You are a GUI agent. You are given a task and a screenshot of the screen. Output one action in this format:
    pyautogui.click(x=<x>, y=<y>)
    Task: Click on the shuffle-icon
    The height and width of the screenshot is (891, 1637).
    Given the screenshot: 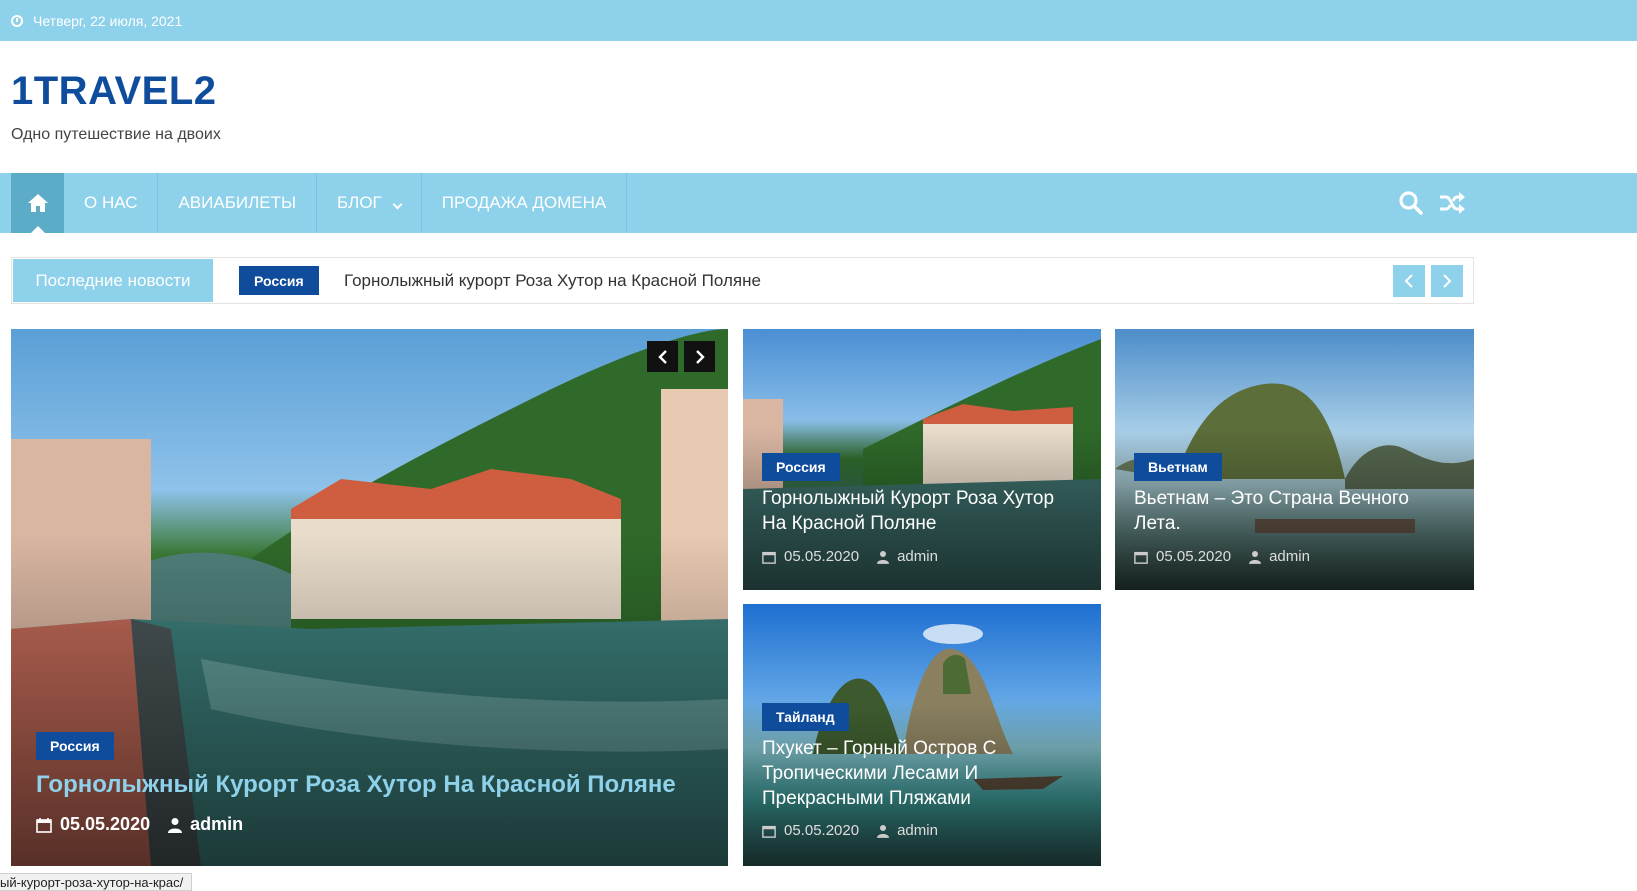 What is the action you would take?
    pyautogui.click(x=1452, y=203)
    